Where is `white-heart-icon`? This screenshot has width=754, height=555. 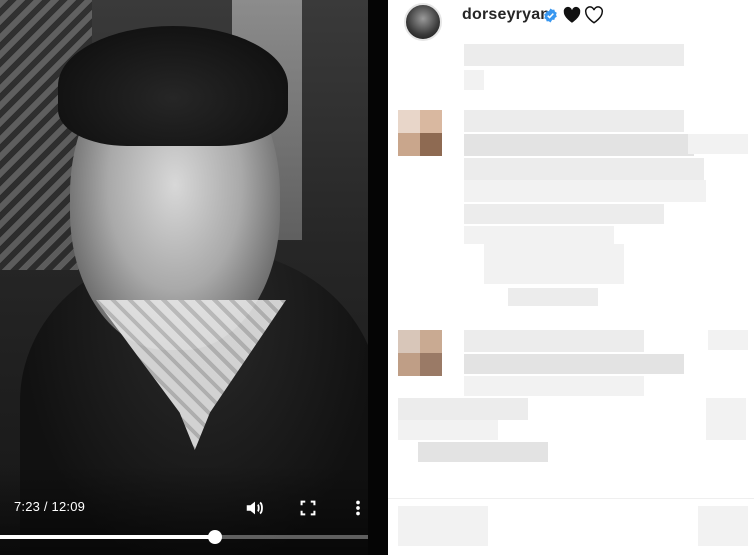
white-heart-icon is located at coordinates (594, 15).